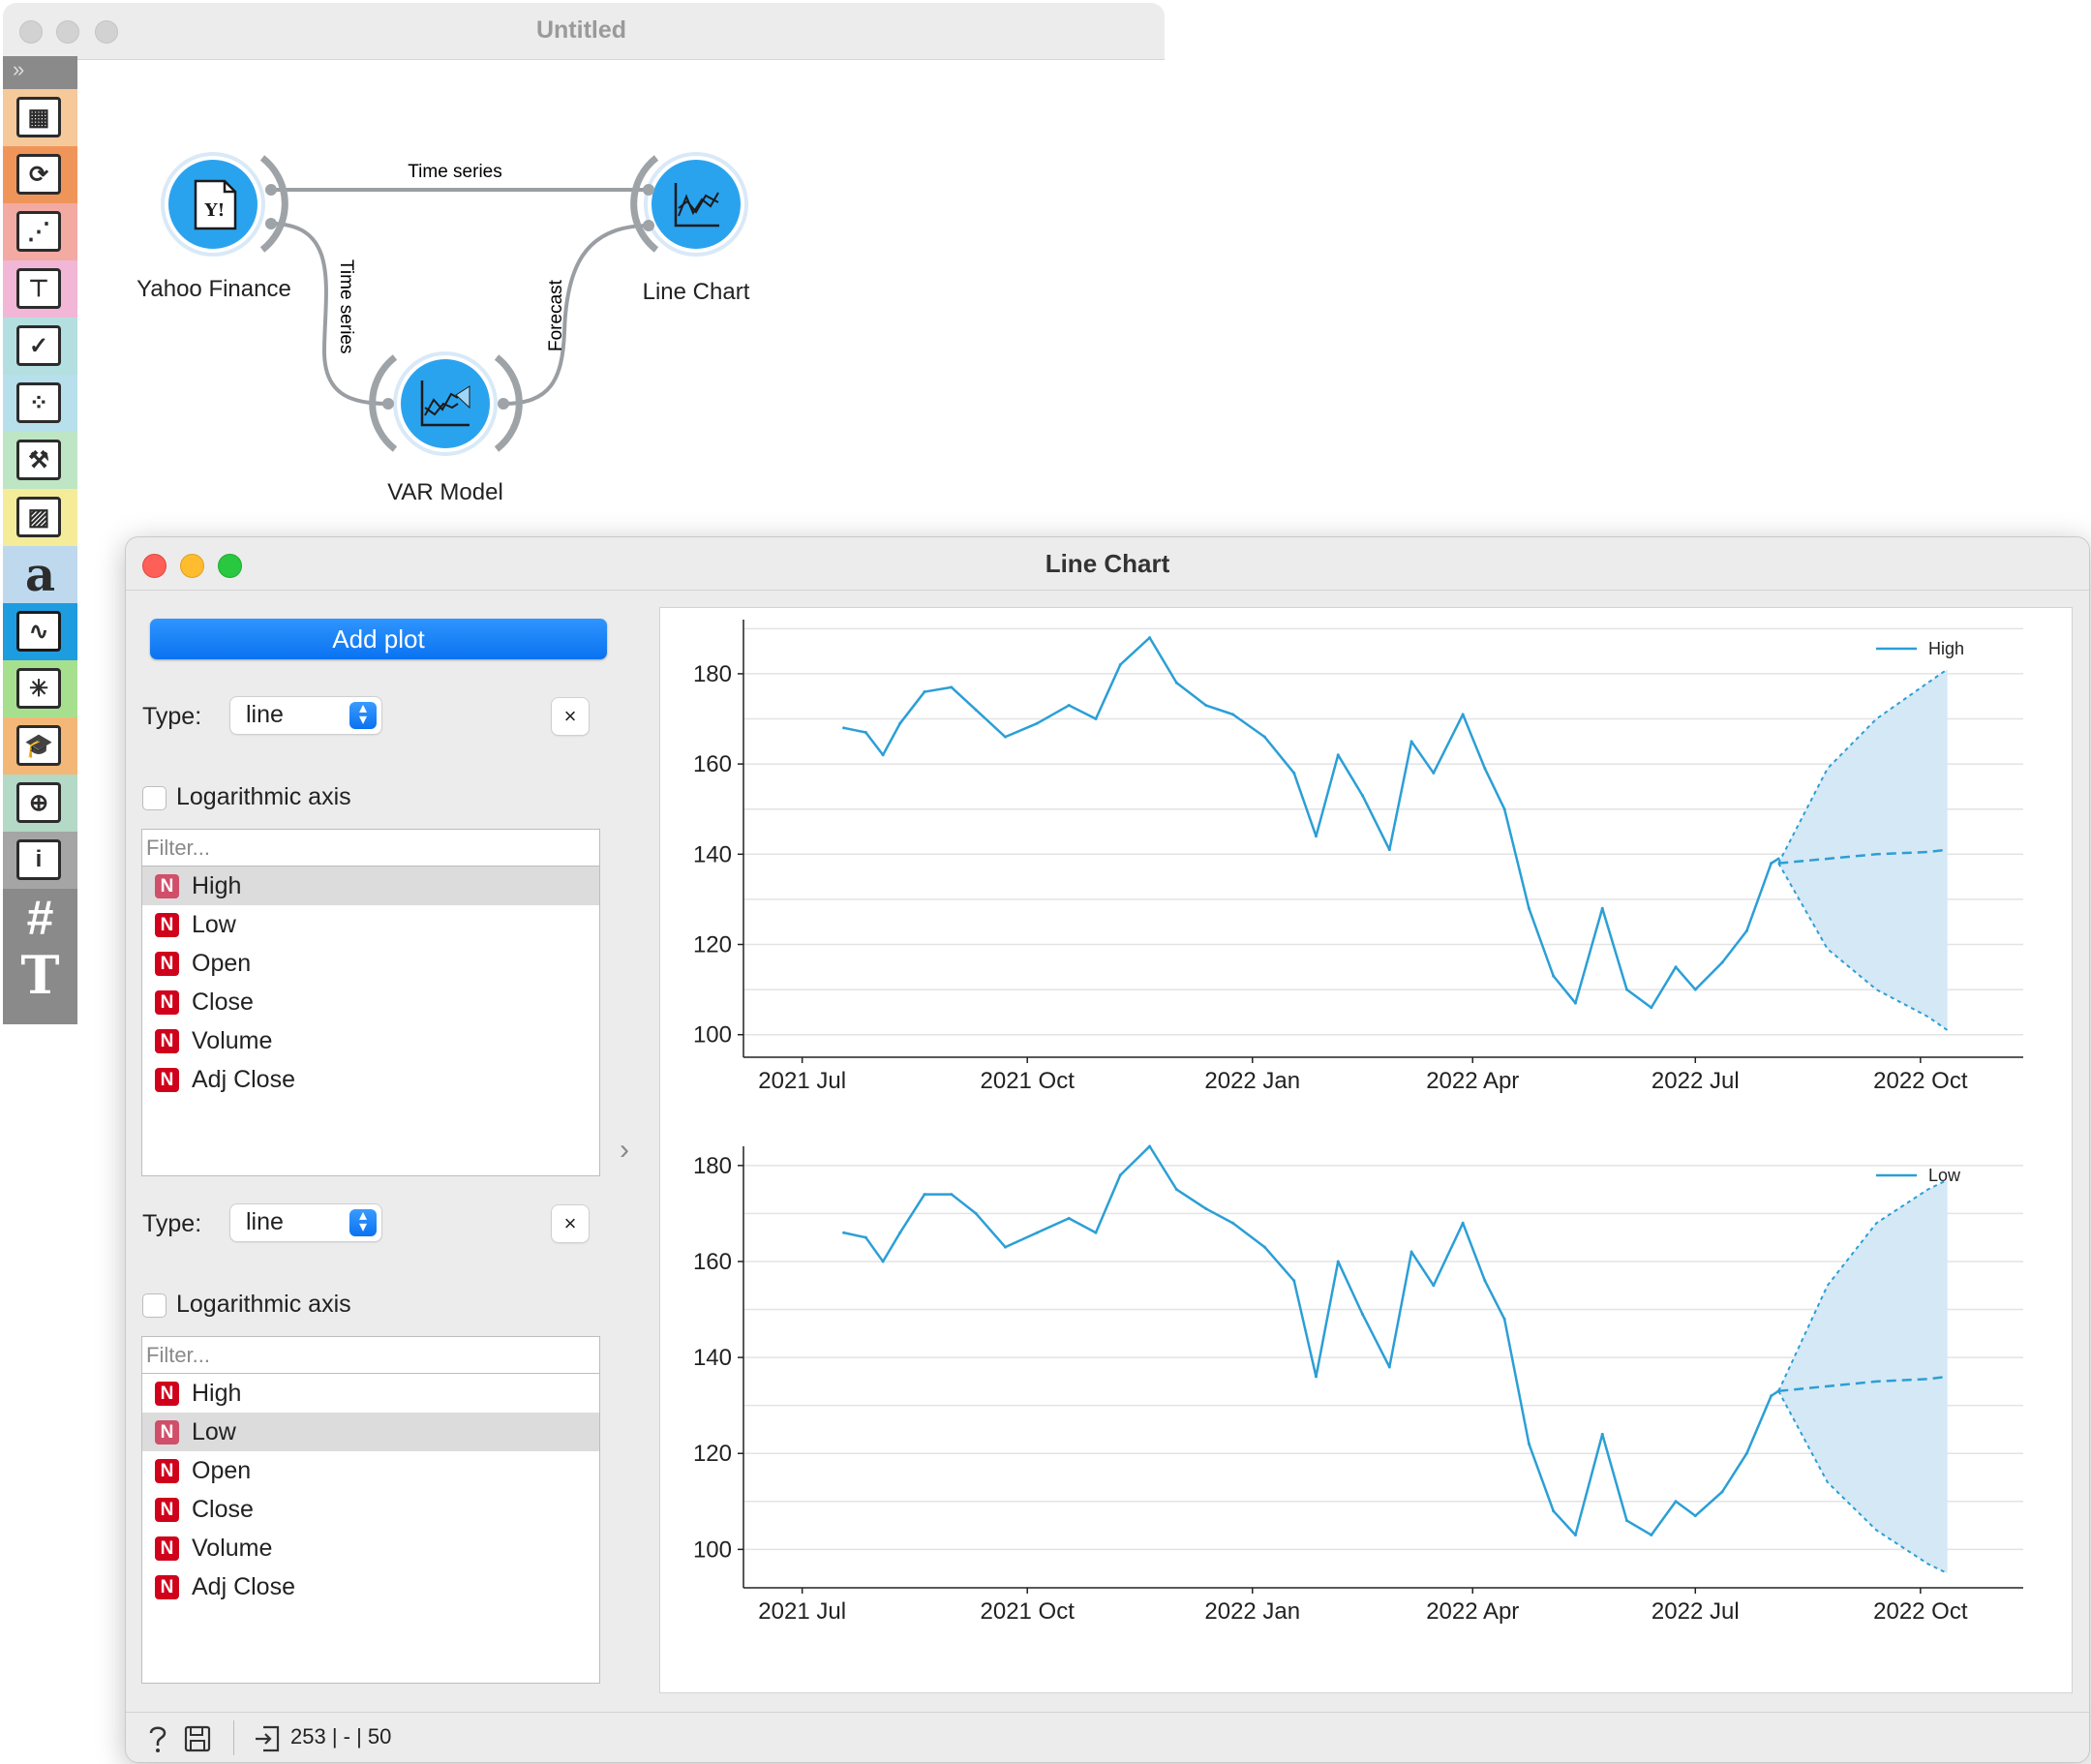 Image resolution: width=2091 pixels, height=1764 pixels. What do you see at coordinates (157, 1738) in the screenshot?
I see `help-icon` at bounding box center [157, 1738].